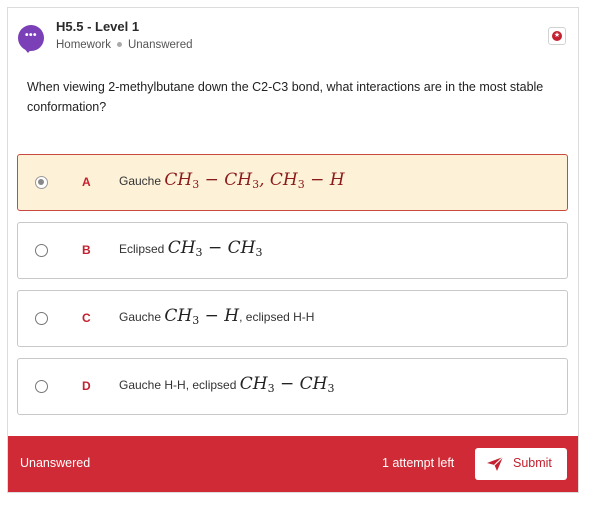 The height and width of the screenshot is (522, 593). Describe the element at coordinates (119, 45) in the screenshot. I see `separator-dot` at that location.